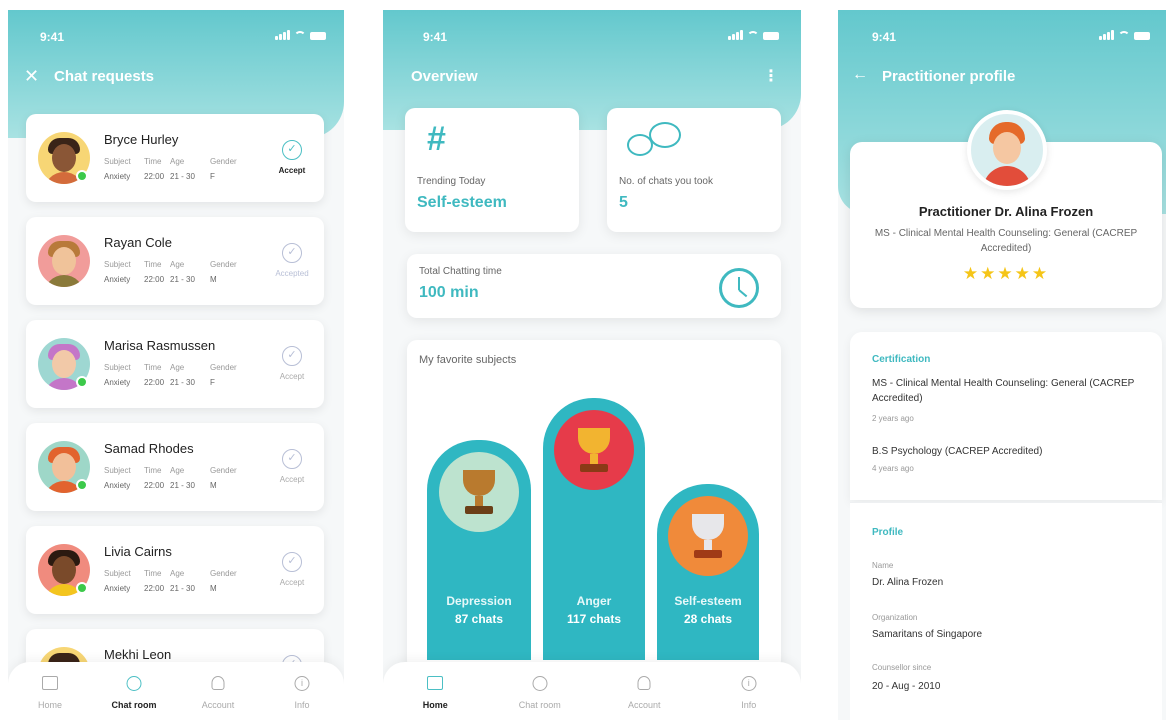 This screenshot has width=1166, height=720. What do you see at coordinates (893, 418) in the screenshot?
I see `certification-date: 2 years ago` at bounding box center [893, 418].